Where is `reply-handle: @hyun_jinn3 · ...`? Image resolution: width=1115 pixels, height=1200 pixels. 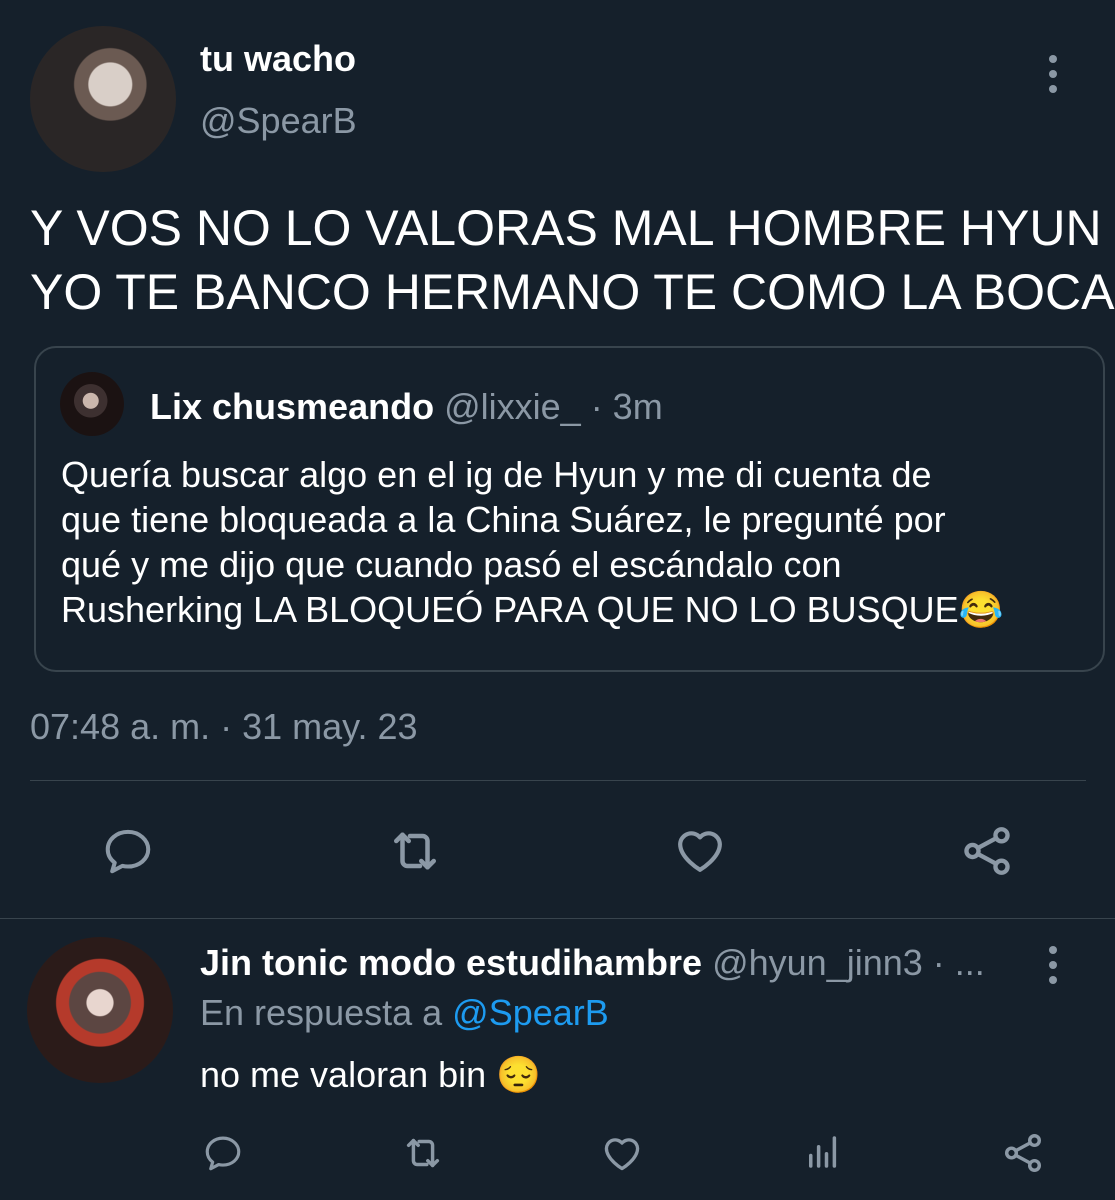
reply-handle: @hyun_jinn3 · ... is located at coordinates (848, 962).